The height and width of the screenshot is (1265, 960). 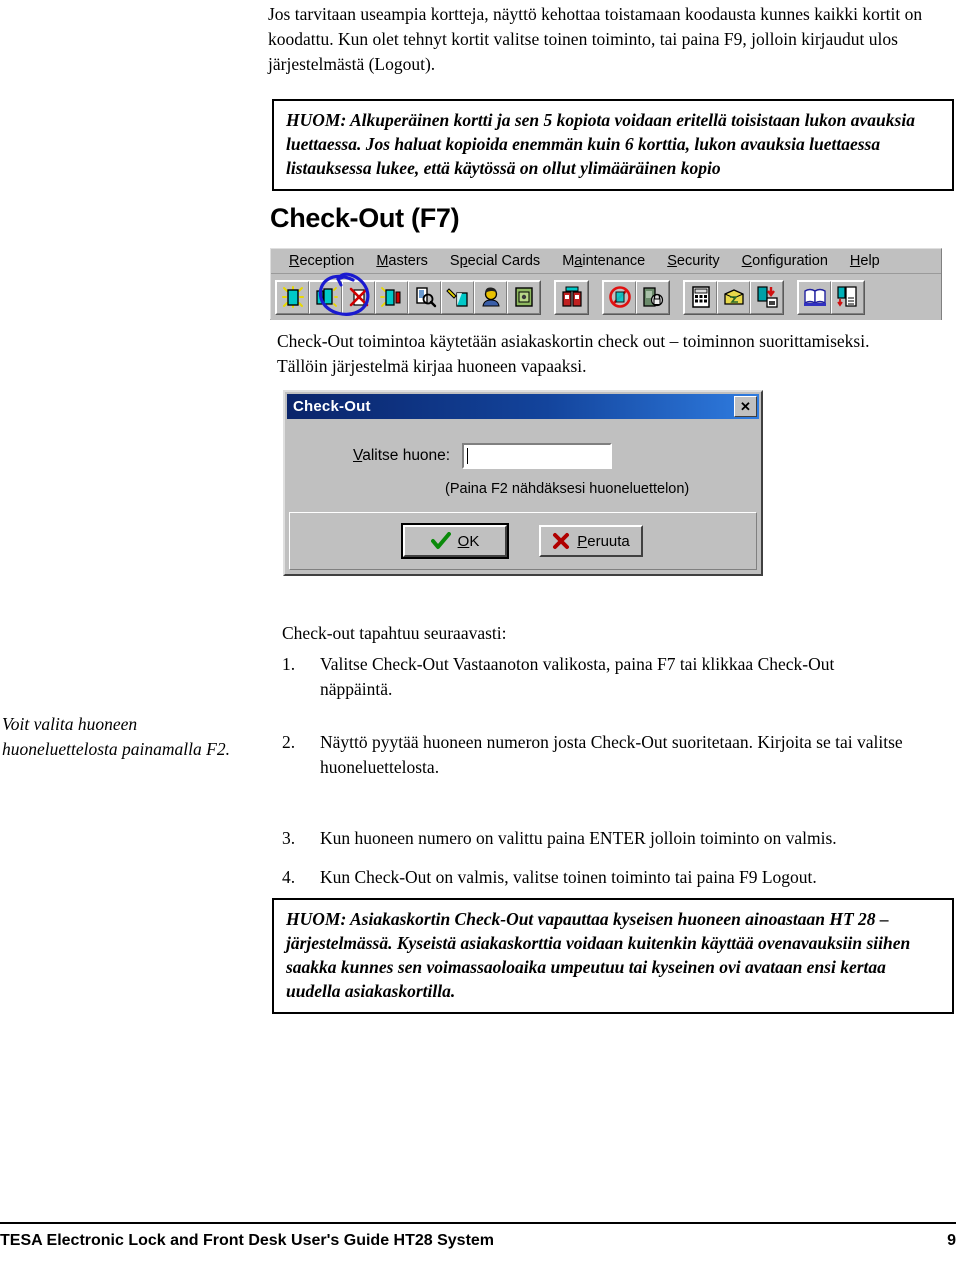 I want to click on check-in-icon, so click(x=292, y=297).